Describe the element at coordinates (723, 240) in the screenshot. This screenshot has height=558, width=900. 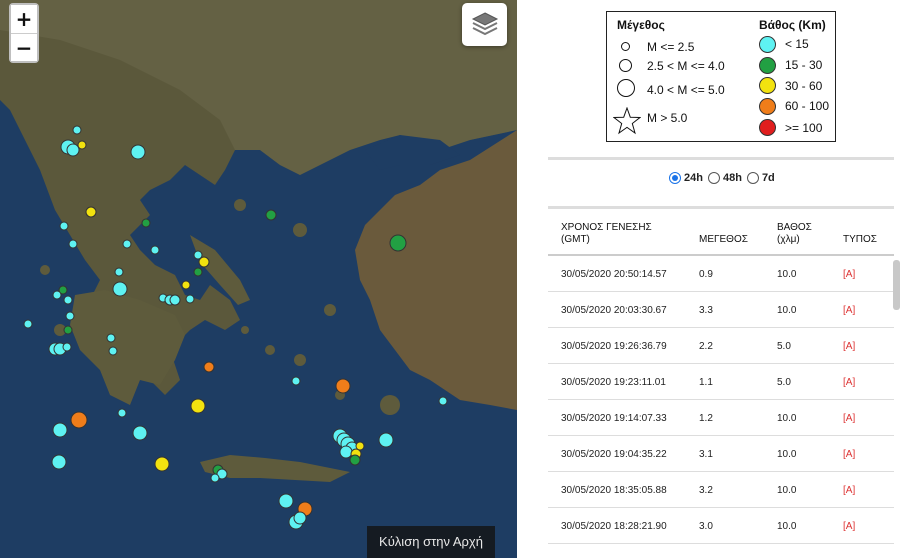
I see `column-header-magnitude: ΜΕΓΕΘΟΣ` at that location.